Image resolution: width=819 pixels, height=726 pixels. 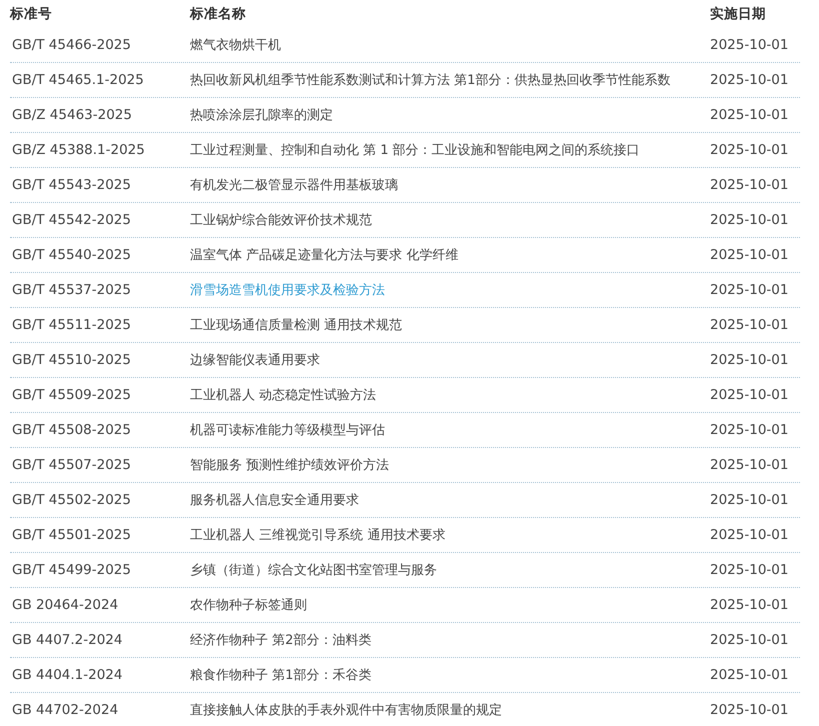 I want to click on standard-code: GB/T 45543-2025, so click(x=71, y=185).